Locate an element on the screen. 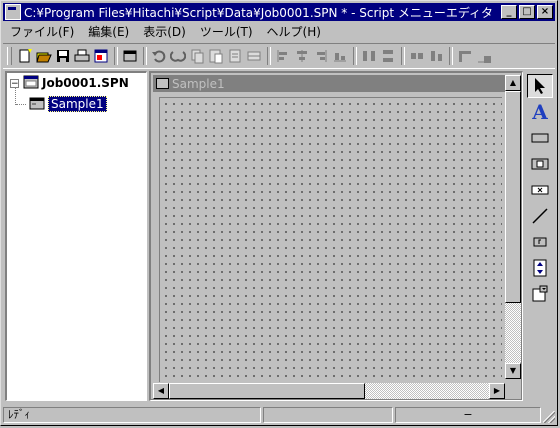  tree-expander: − is located at coordinates (14, 83).